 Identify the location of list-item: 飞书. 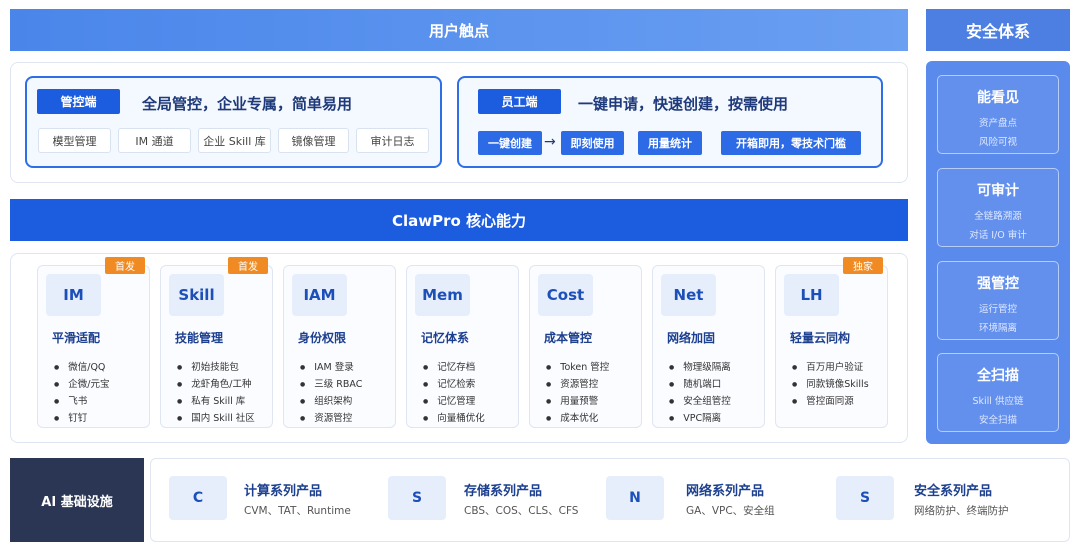
(81, 401).